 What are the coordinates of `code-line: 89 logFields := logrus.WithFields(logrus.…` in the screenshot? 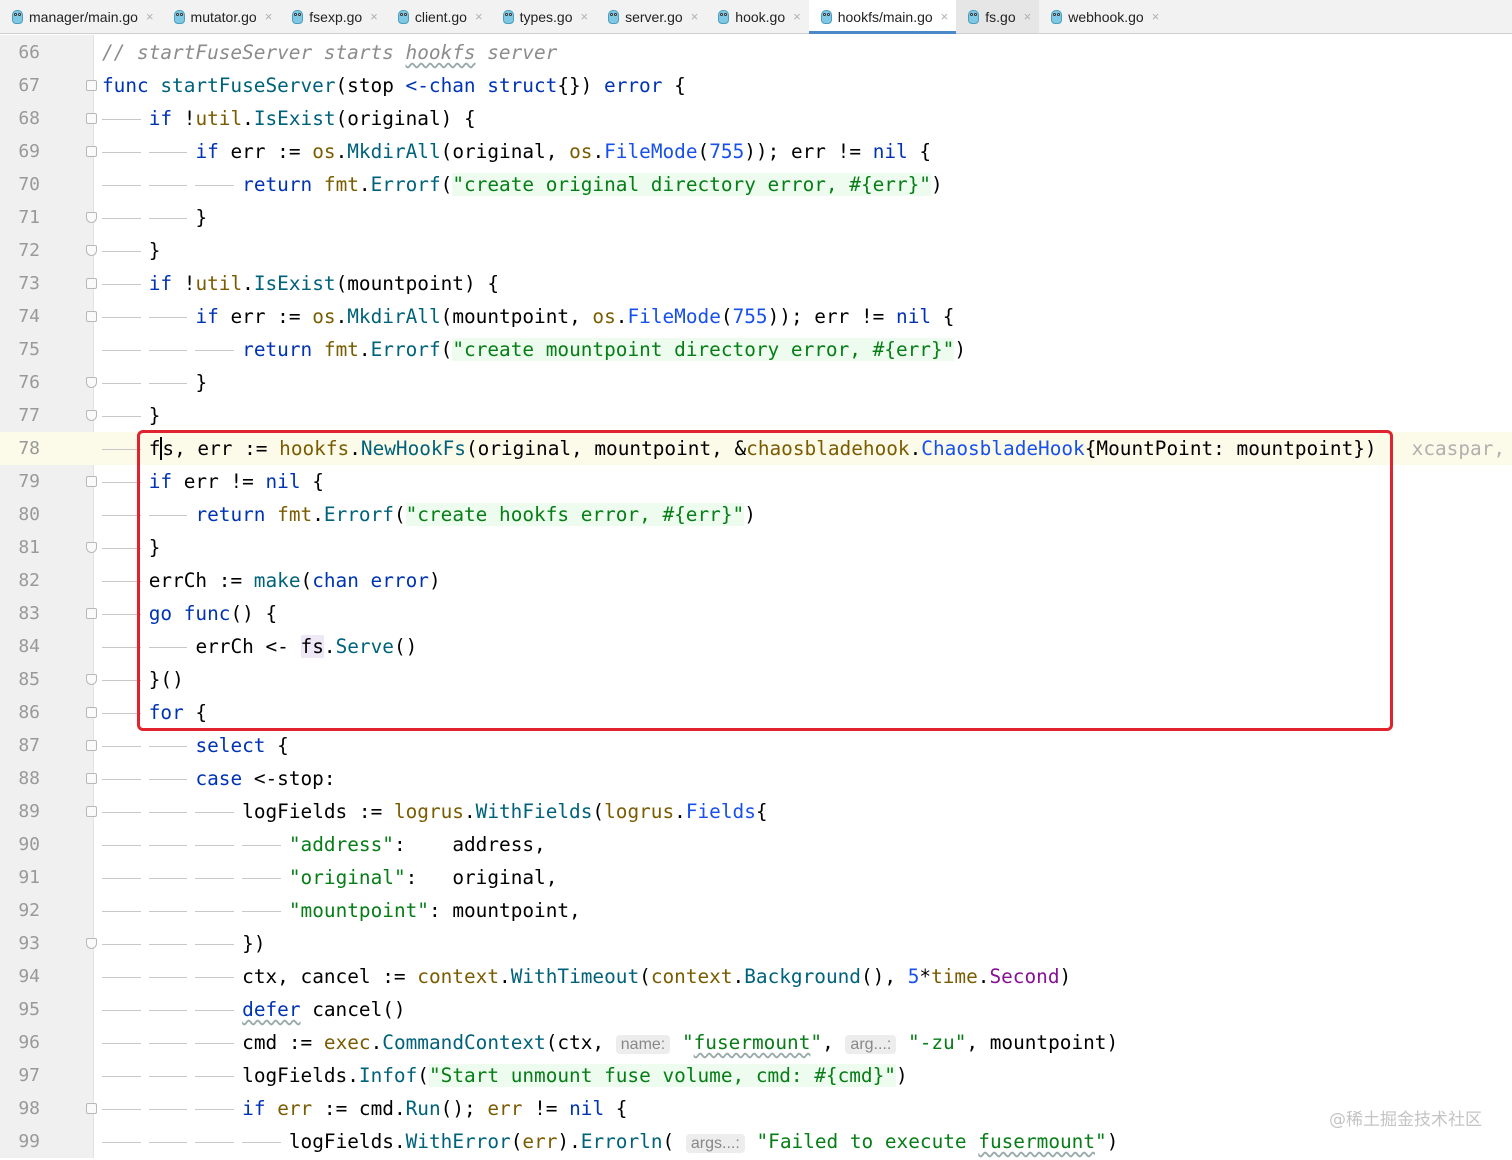 It's located at (756, 811).